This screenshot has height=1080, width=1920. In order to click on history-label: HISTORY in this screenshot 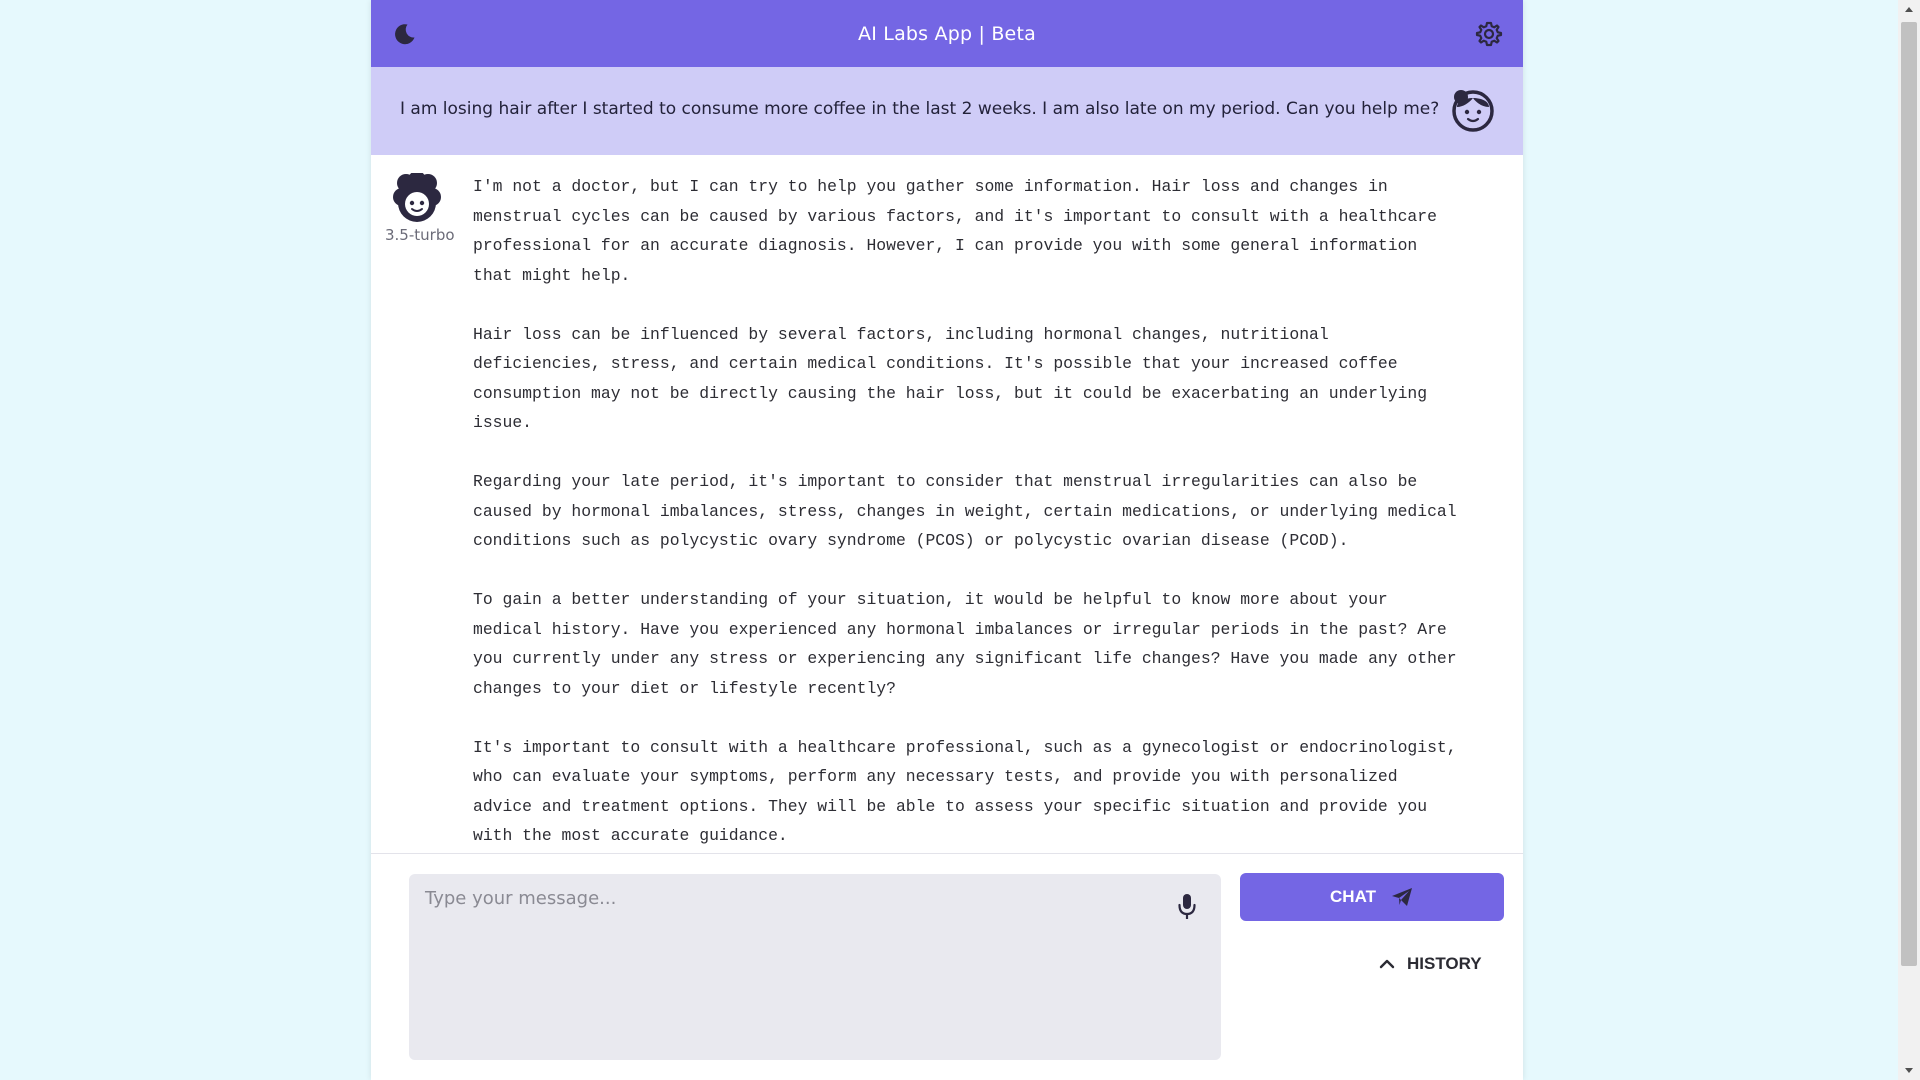, I will do `click(1444, 963)`.